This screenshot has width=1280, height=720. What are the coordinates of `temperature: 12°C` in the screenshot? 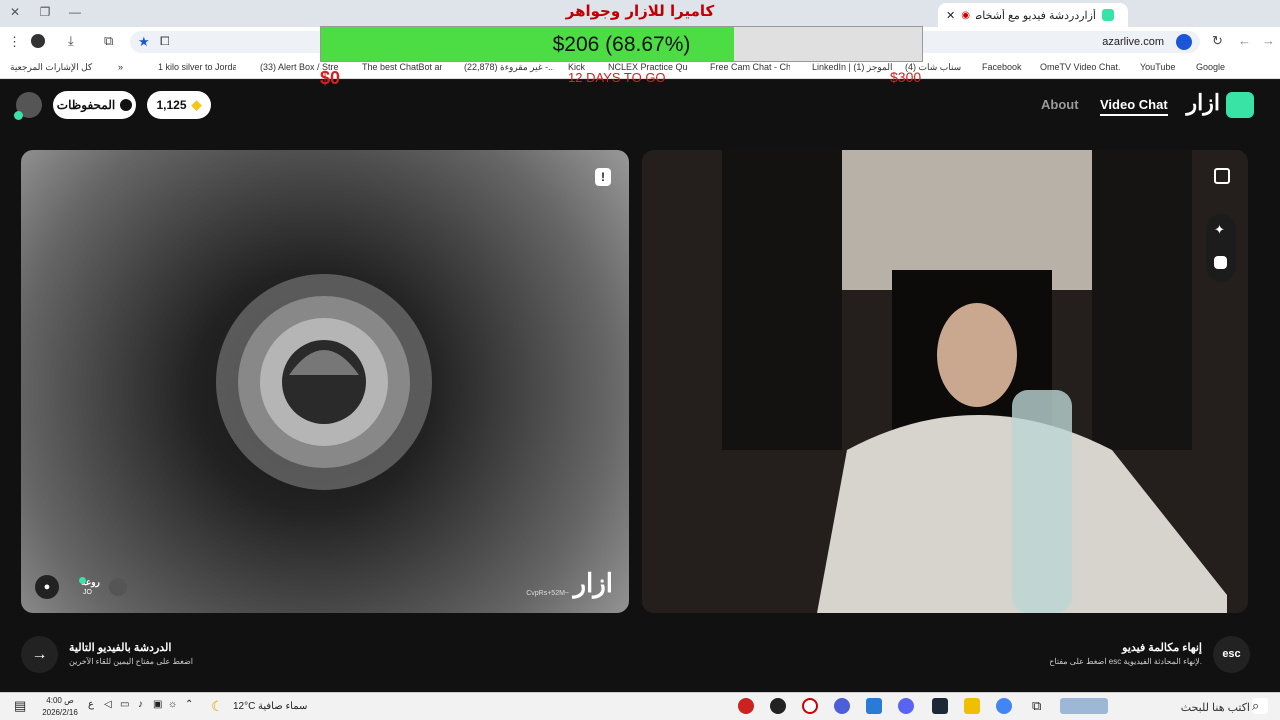 It's located at (244, 706).